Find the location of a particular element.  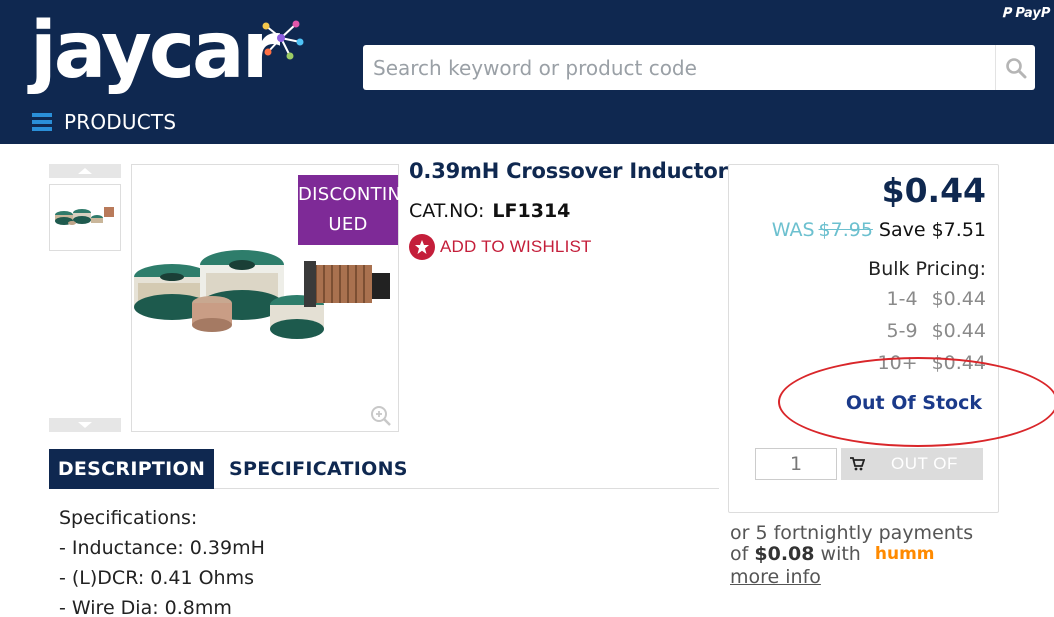

arrow-up-icon is located at coordinates (85, 171).